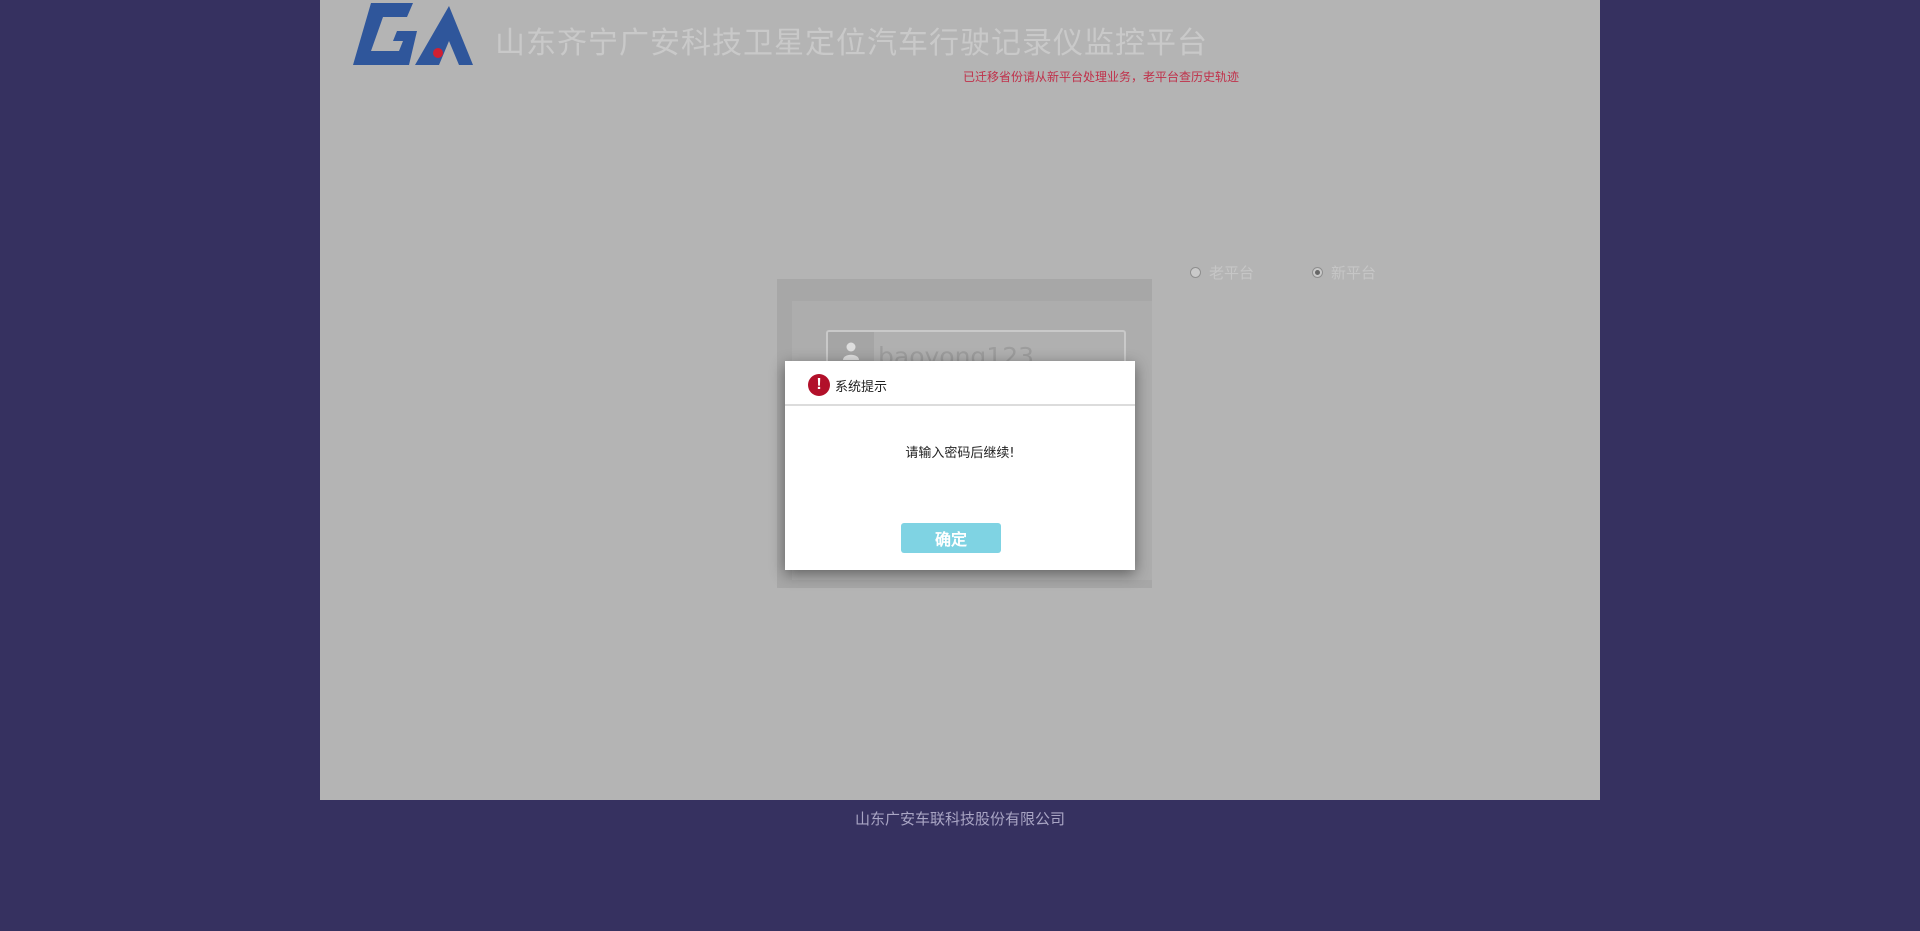 This screenshot has width=1920, height=931. What do you see at coordinates (960, 465) in the screenshot?
I see `system-alert-dialog: ! 系统提示 请输入密码后继续! 确定` at bounding box center [960, 465].